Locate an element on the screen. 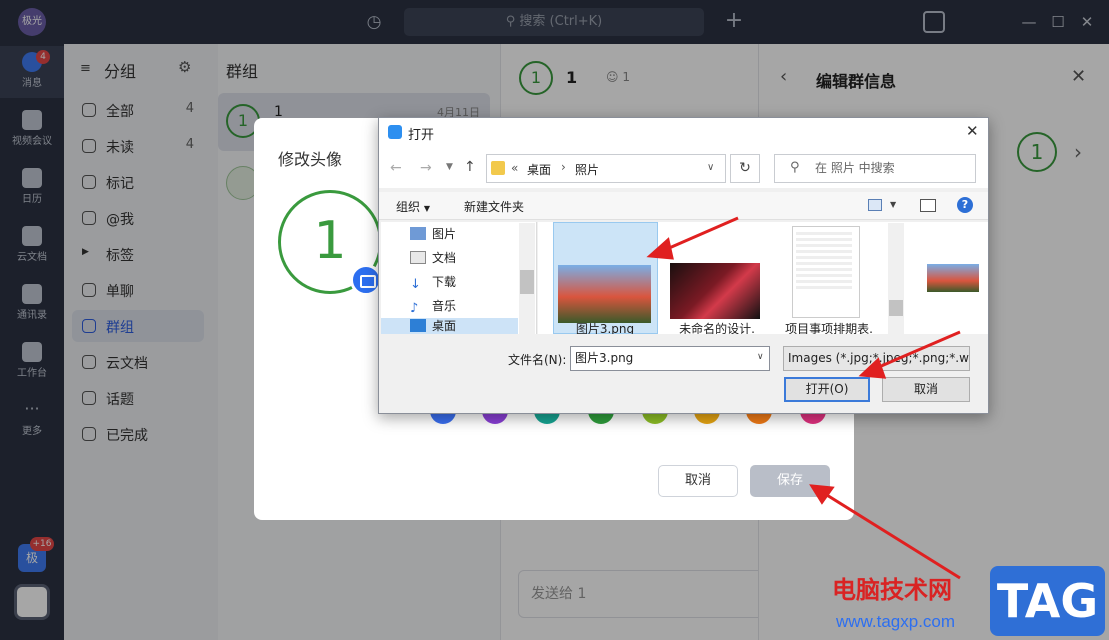 This screenshot has width=1109, height=640. arrow-to-open is located at coordinates (916, 351).